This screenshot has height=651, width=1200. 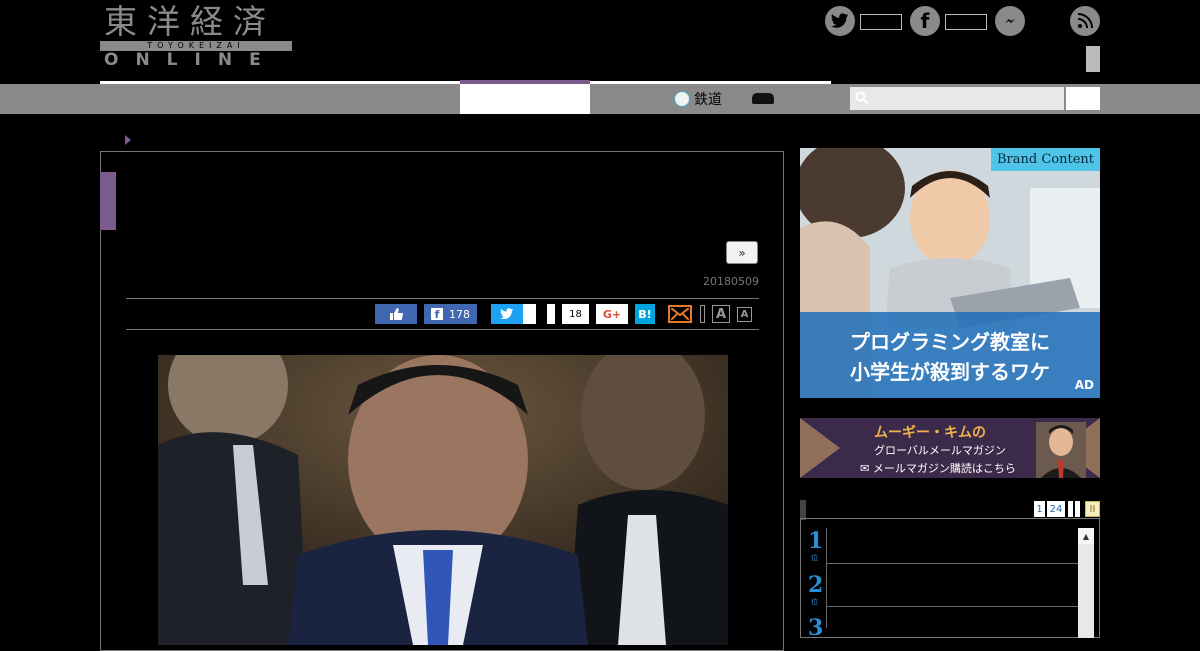 I want to click on print-button, so click(x=702, y=314).